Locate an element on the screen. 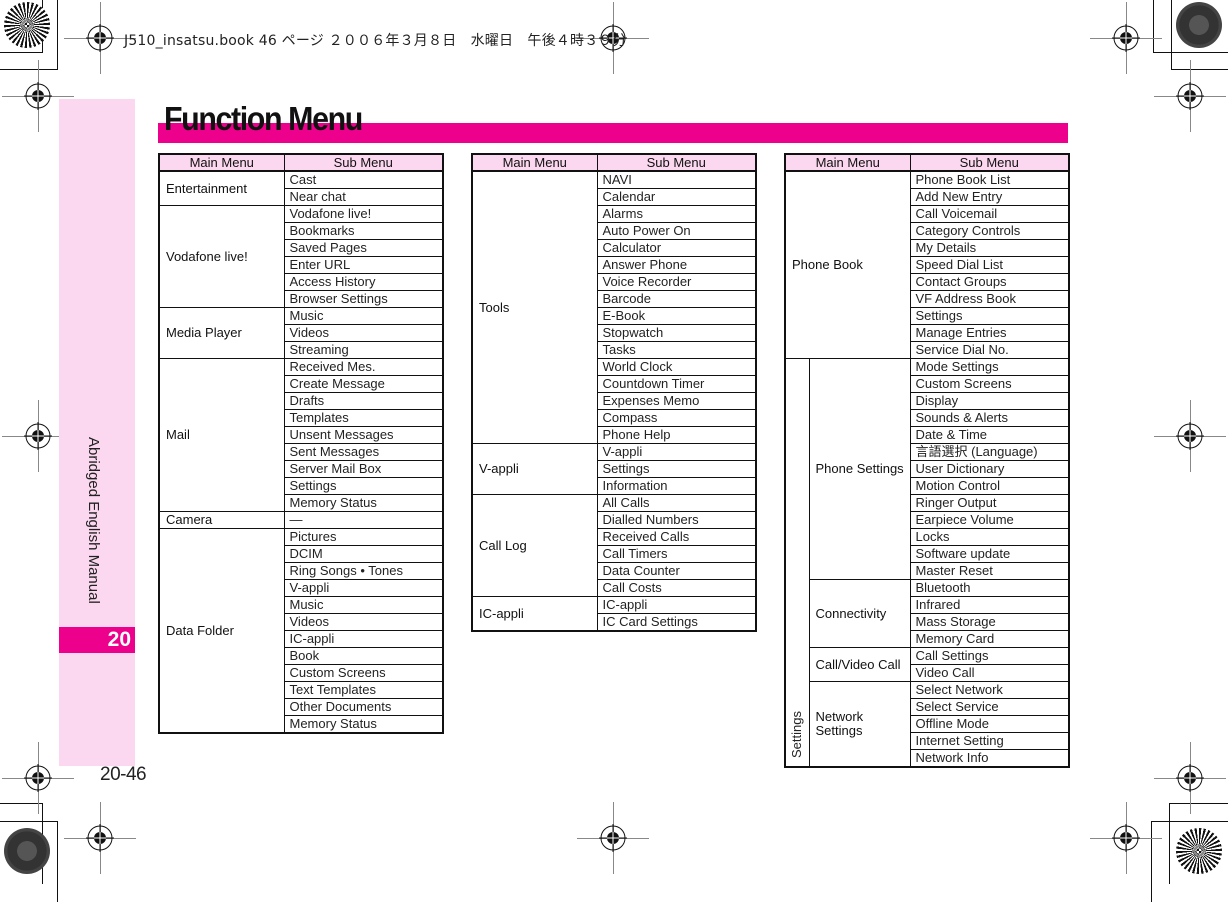 The image size is (1228, 902). main-menu-cell: Mail is located at coordinates (221, 435).